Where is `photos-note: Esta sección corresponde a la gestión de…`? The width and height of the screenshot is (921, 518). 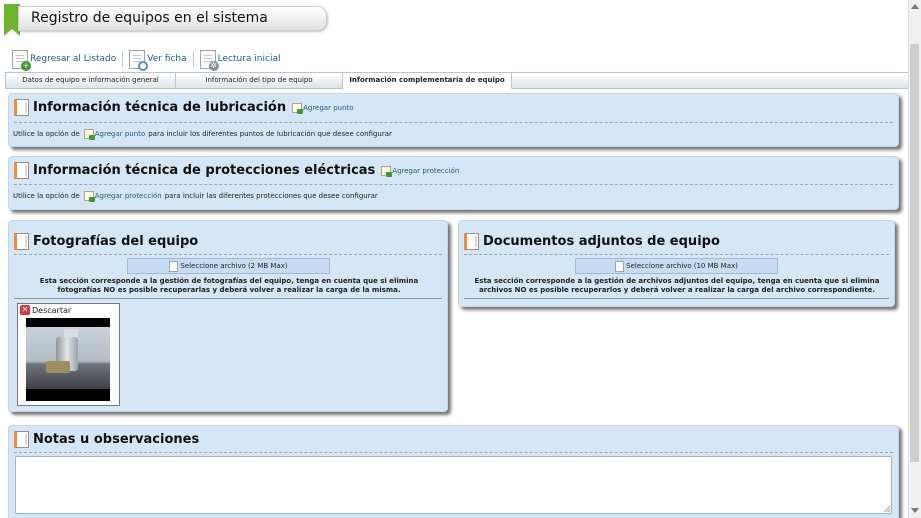 photos-note: Esta sección corresponde a la gestión de… is located at coordinates (229, 285).